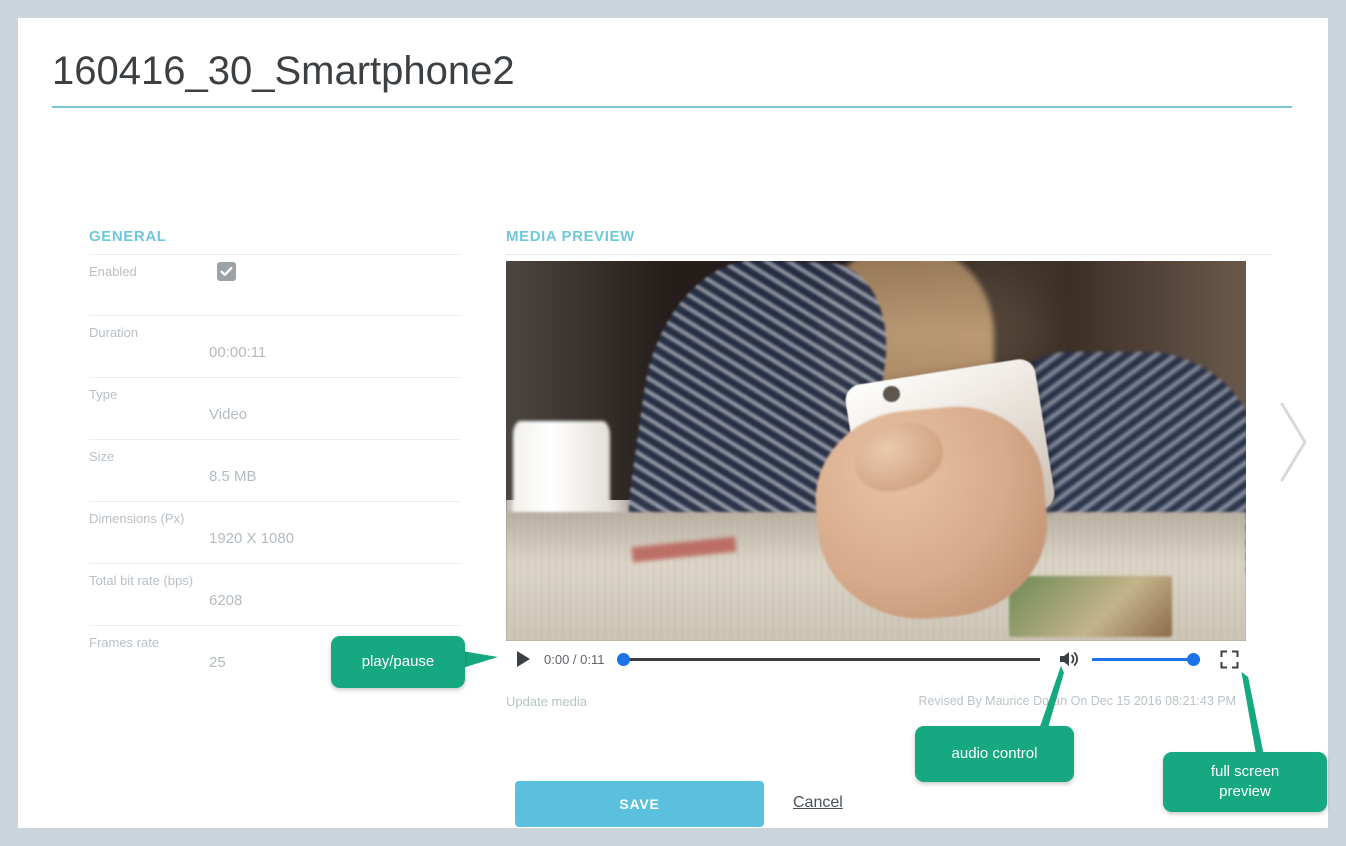 Image resolution: width=1346 pixels, height=846 pixels. Describe the element at coordinates (103, 394) in the screenshot. I see `field-label-type: Type` at that location.